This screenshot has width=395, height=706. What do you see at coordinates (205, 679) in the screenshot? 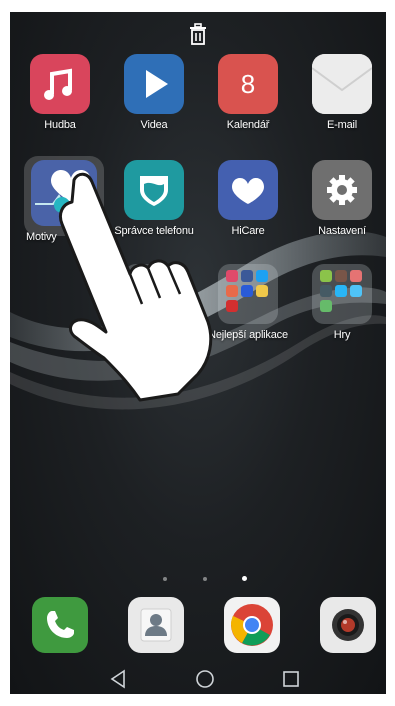
I see `home-circle-icon` at bounding box center [205, 679].